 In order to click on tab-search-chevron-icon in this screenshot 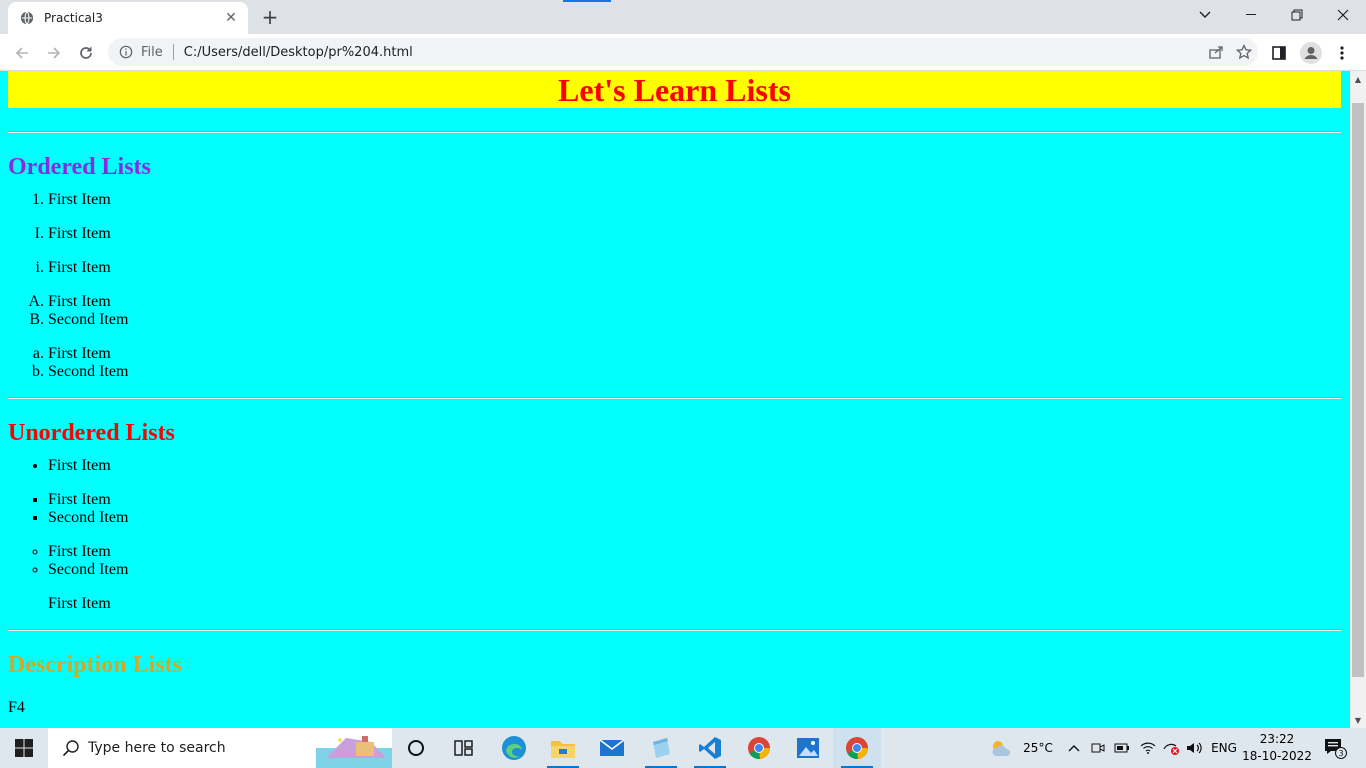, I will do `click(1205, 15)`.